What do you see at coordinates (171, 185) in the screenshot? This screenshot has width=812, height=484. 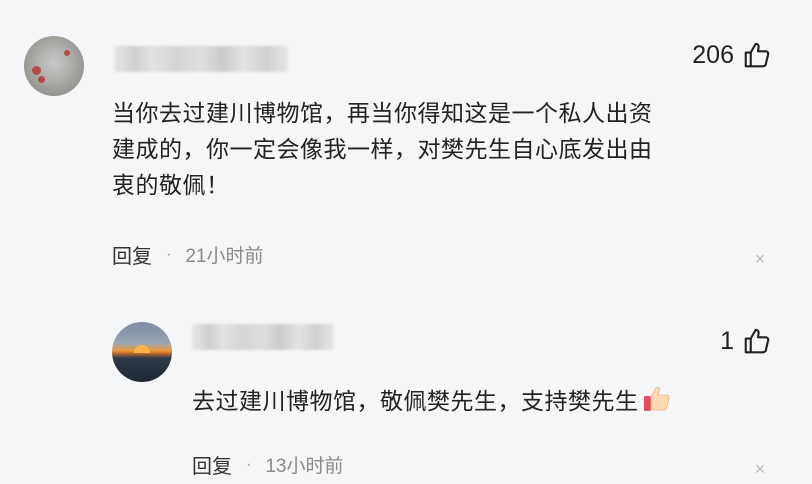 I see `comment-text-line: 衷的敬佩！` at bounding box center [171, 185].